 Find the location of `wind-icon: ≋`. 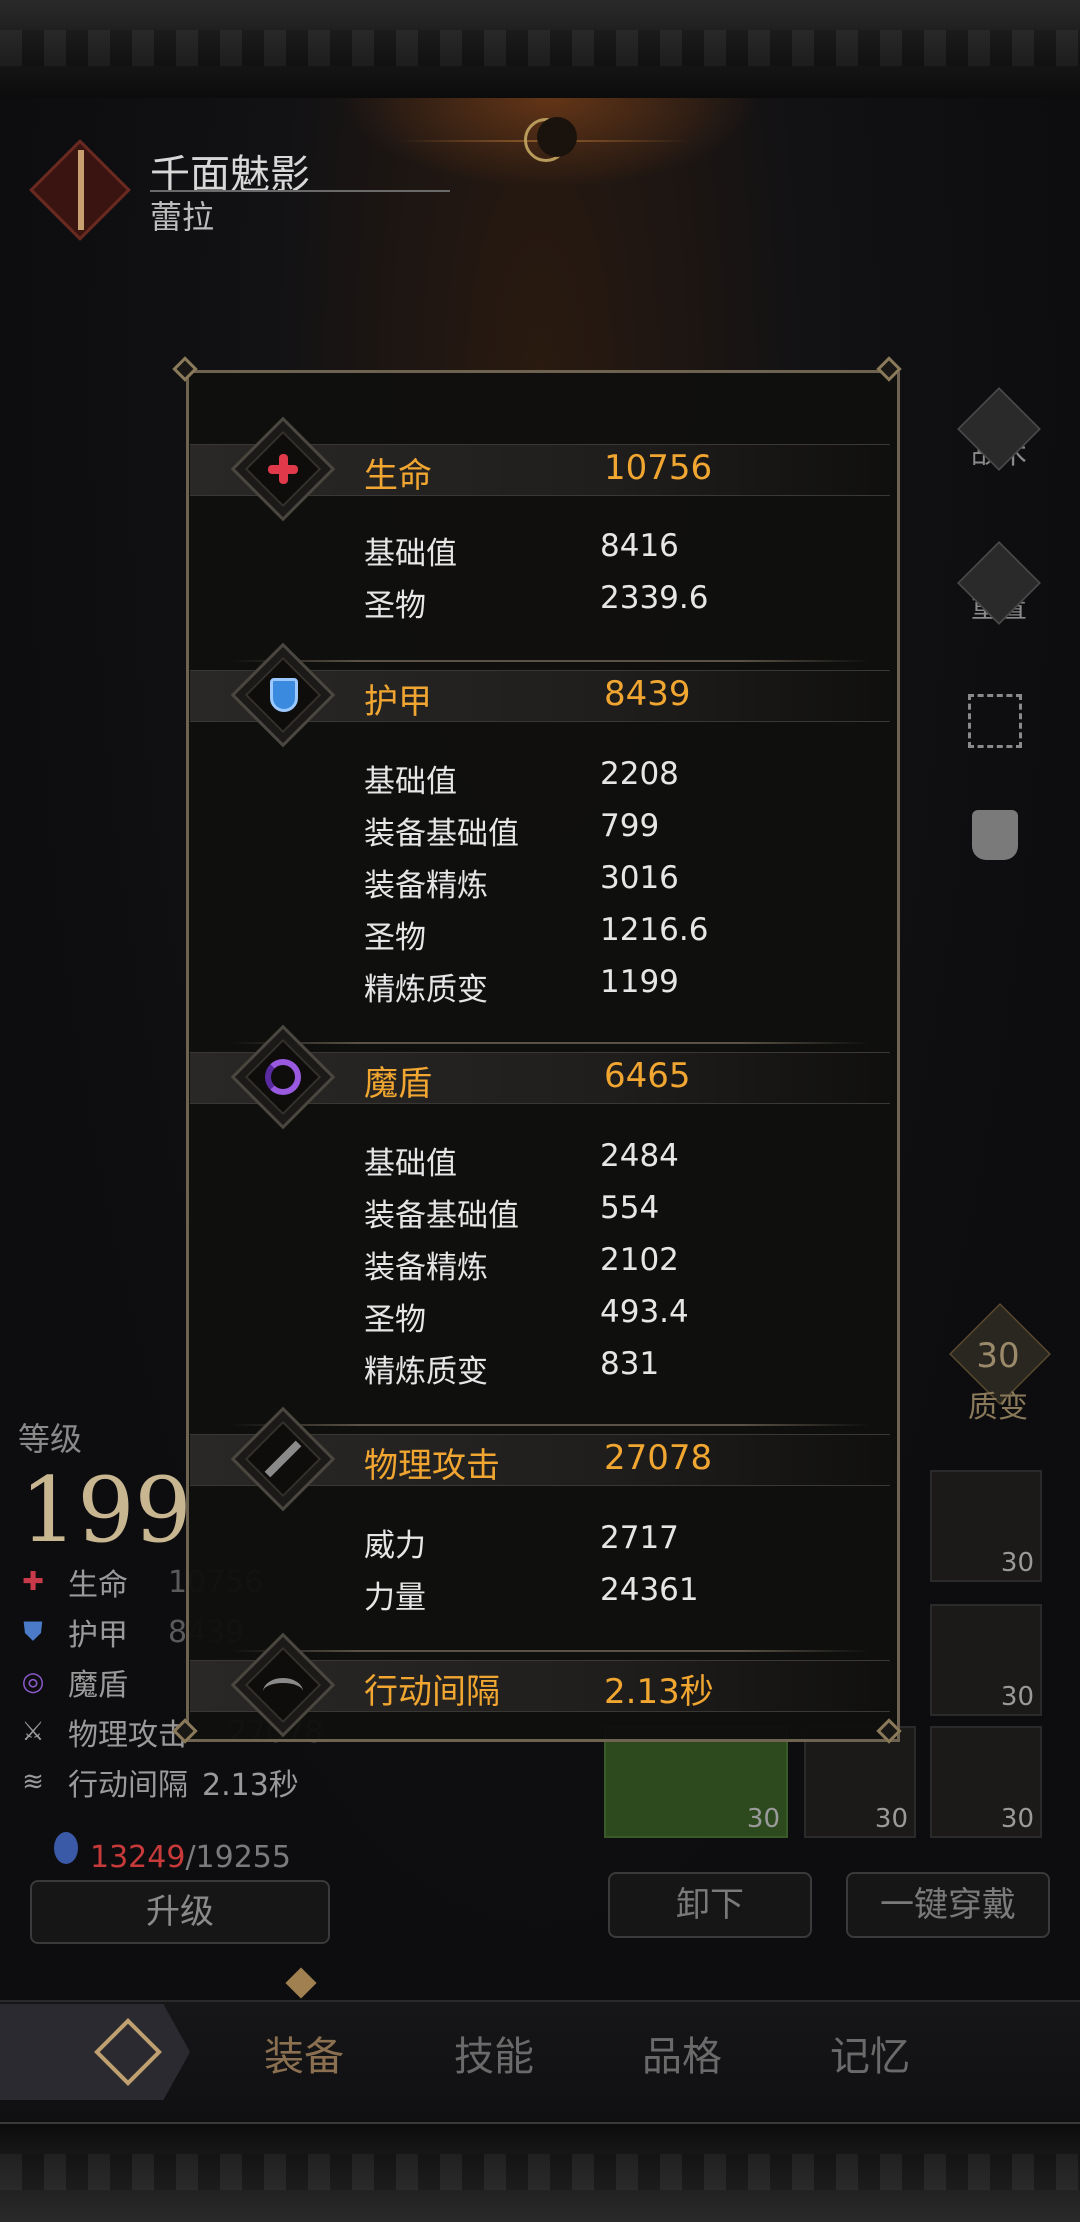

wind-icon: ≋ is located at coordinates (33, 1782).